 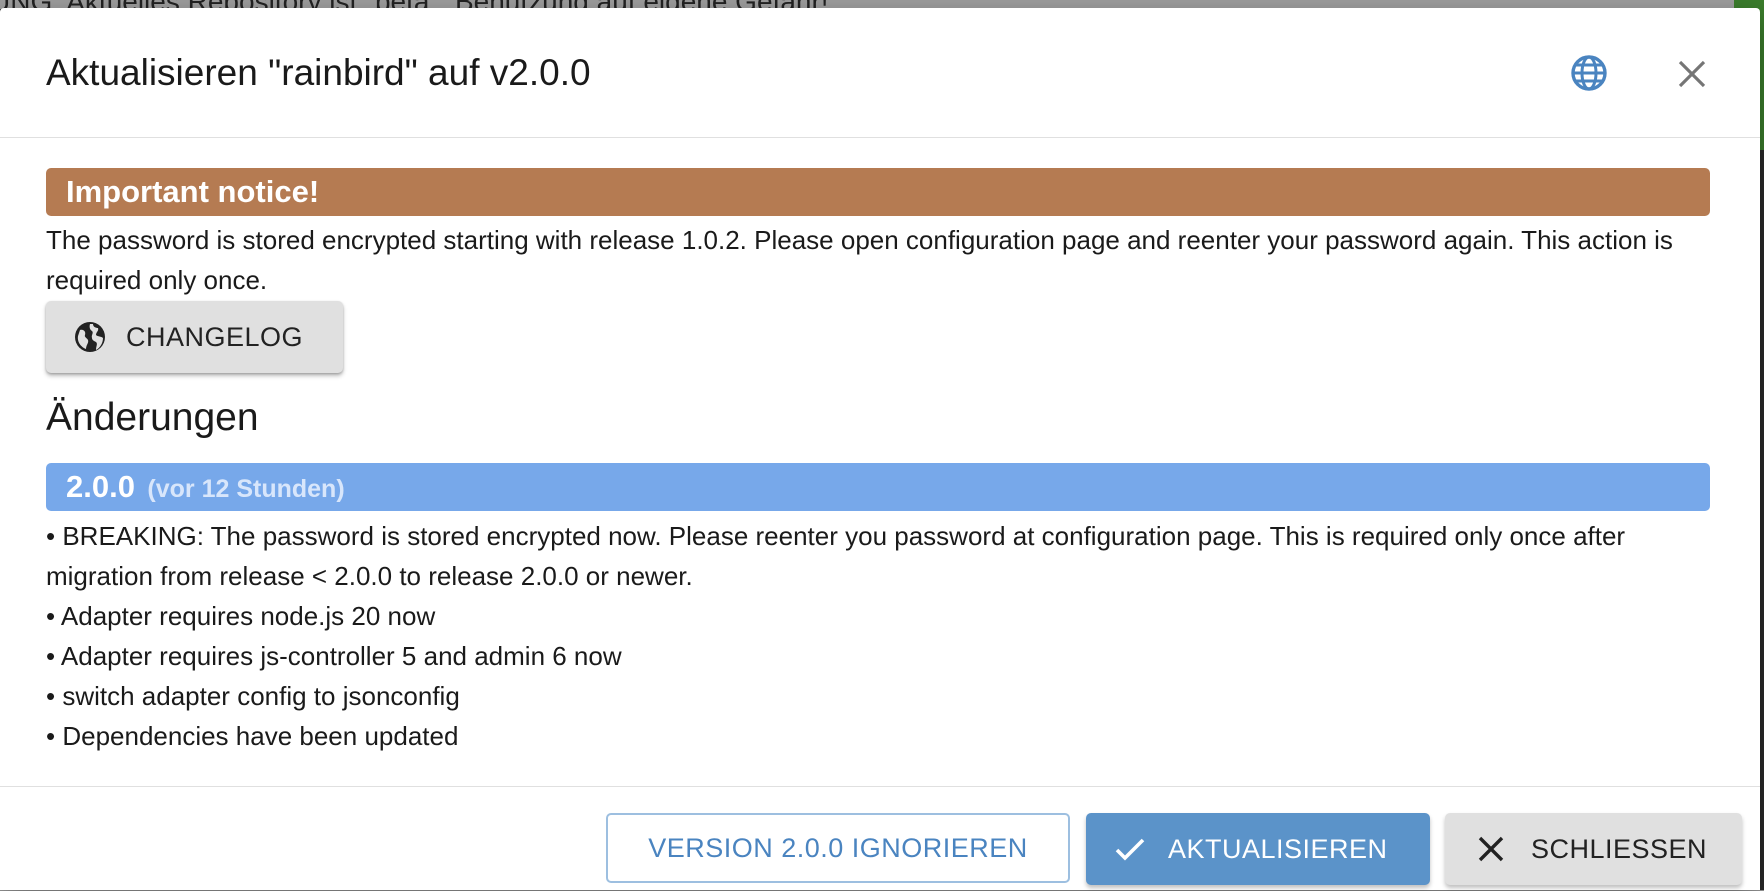 I want to click on changelog-button: CHANGELOG, so click(x=194, y=337).